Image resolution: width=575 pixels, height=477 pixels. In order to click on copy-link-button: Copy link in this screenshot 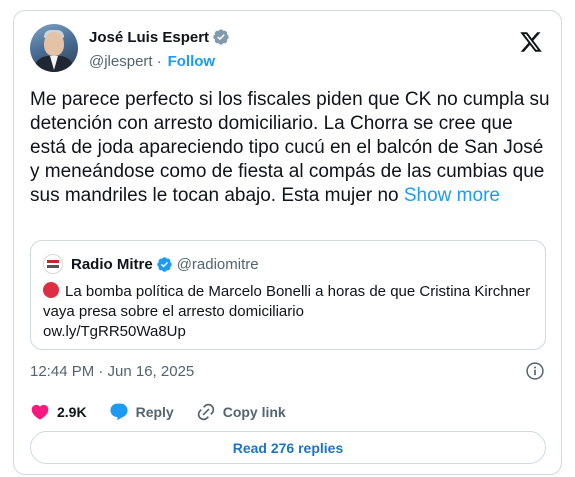, I will do `click(241, 412)`.